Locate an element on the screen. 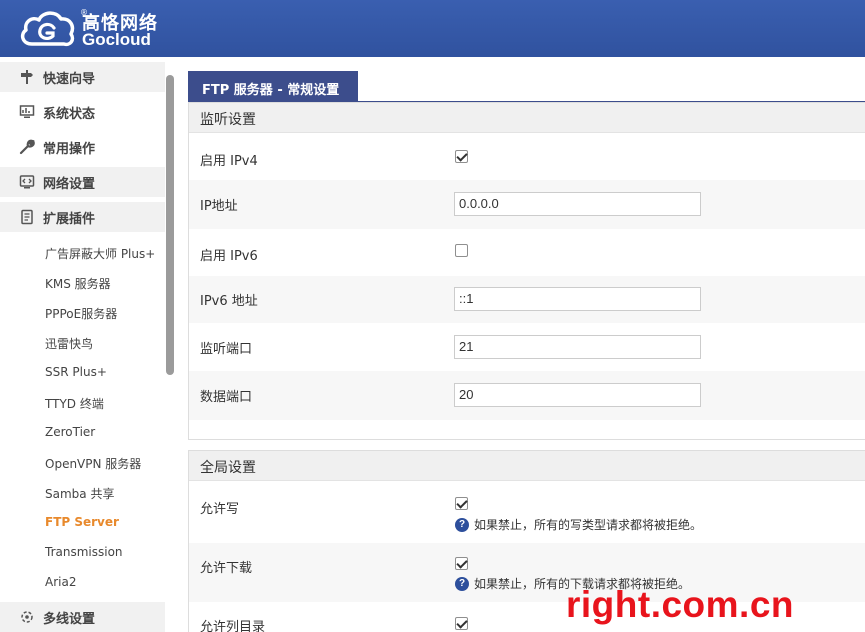 This screenshot has height=632, width=865. field-label: IPv6 地址 is located at coordinates (229, 301).